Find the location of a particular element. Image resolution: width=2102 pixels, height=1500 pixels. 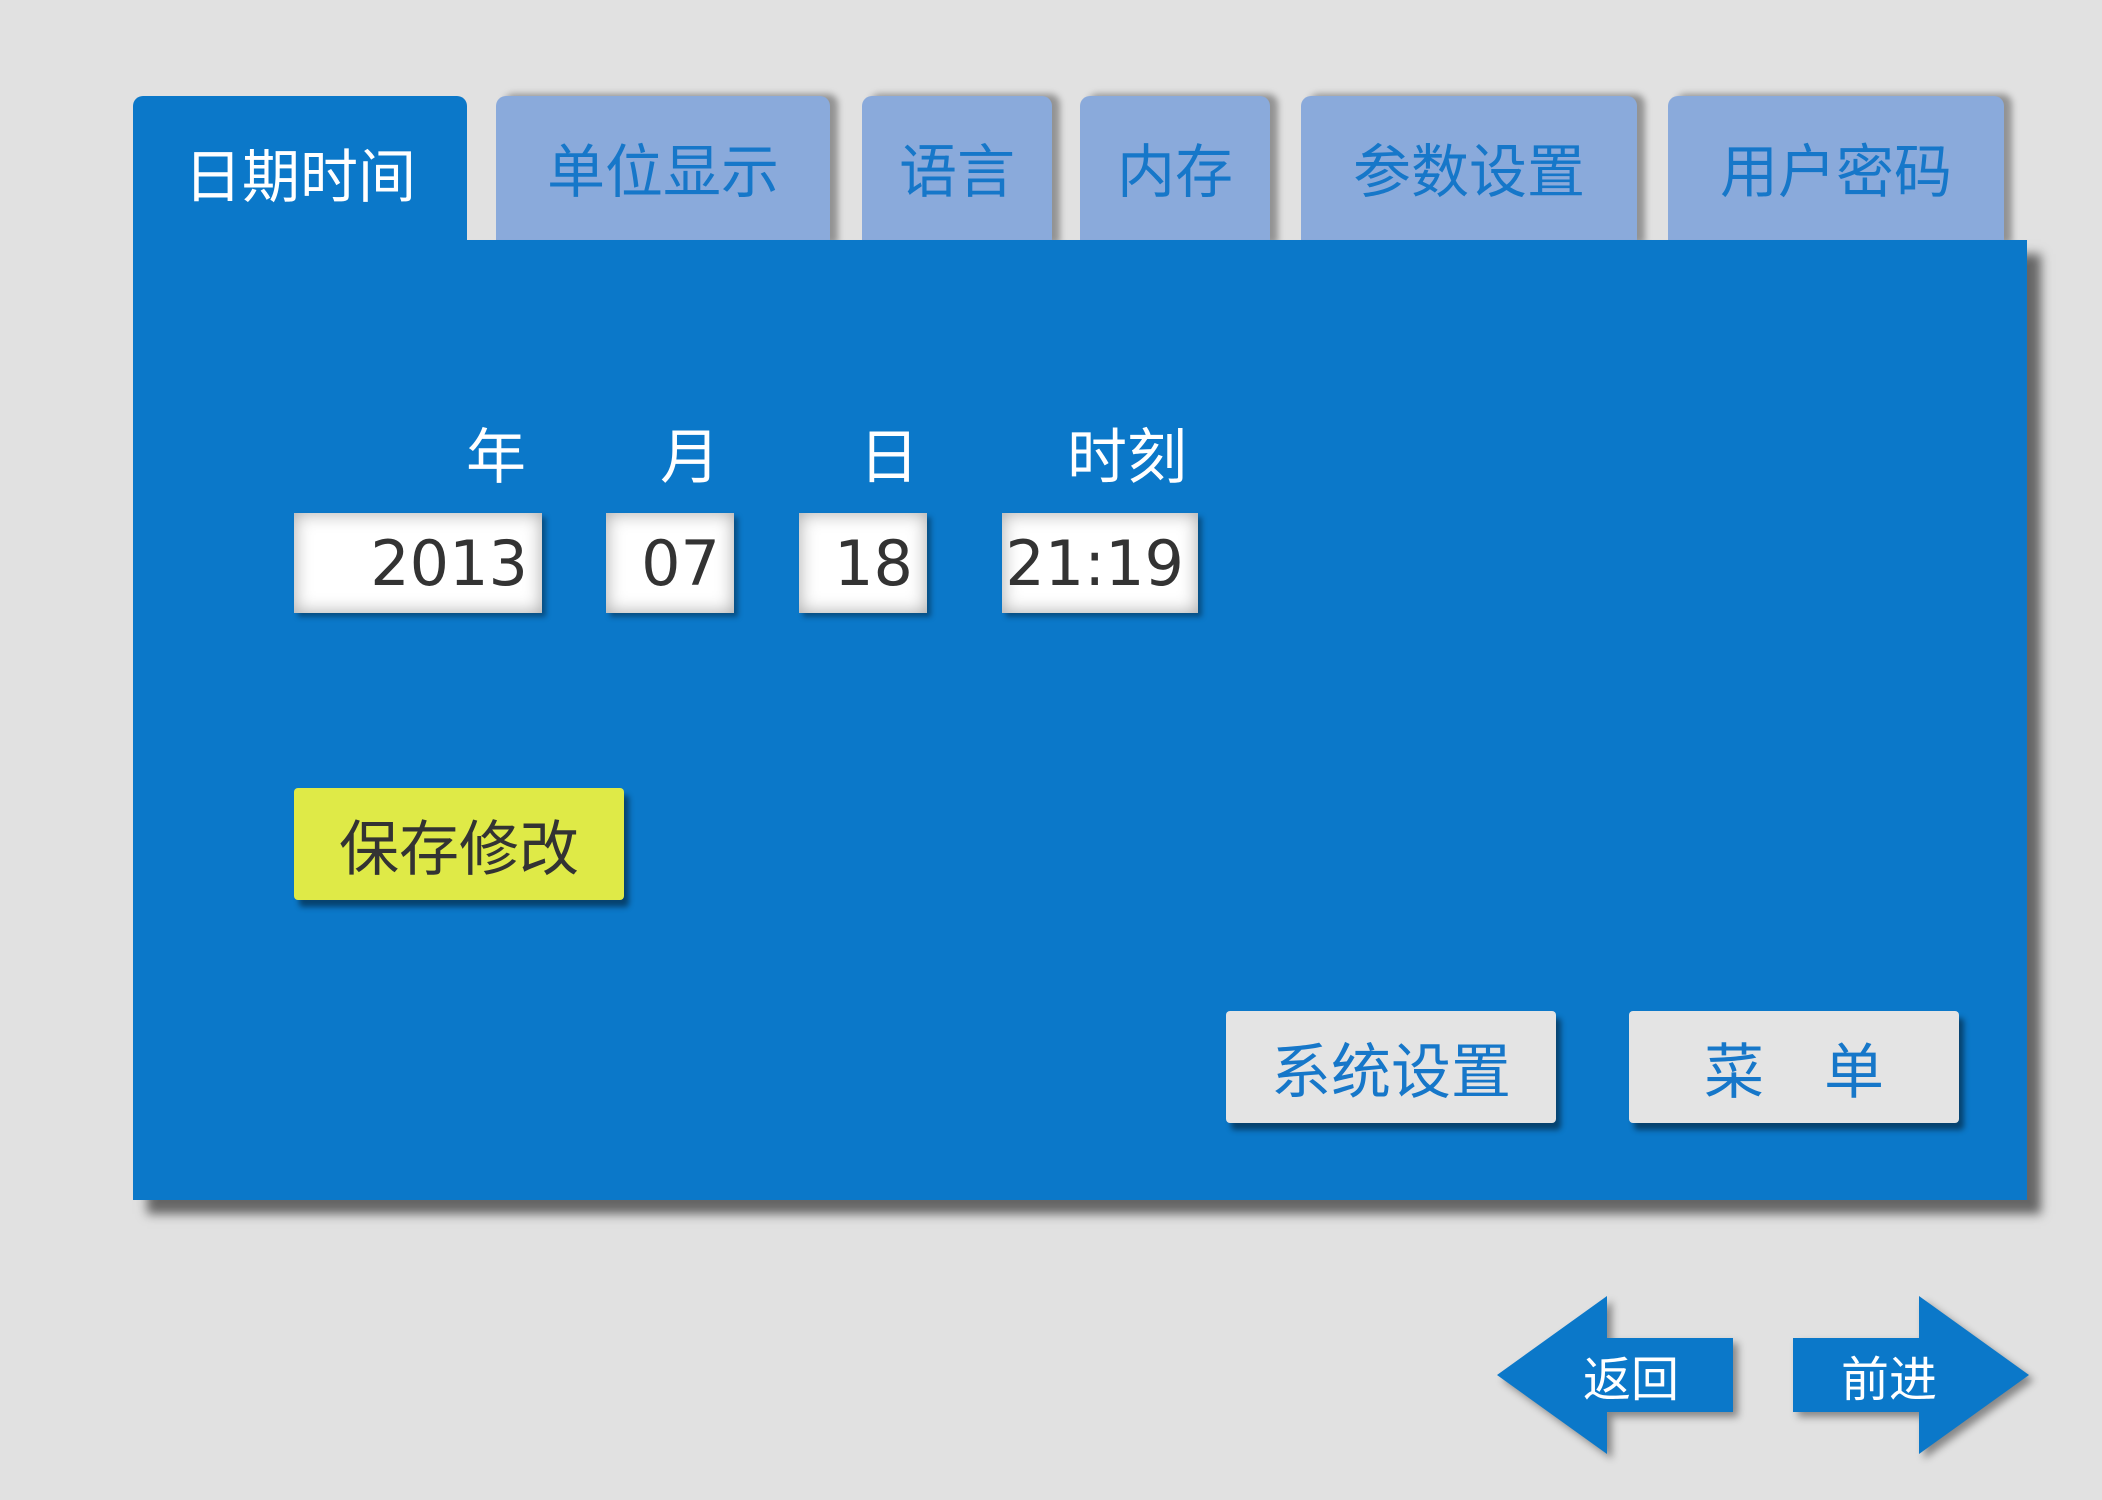

tab-parameter-settings: 参数设置 is located at coordinates (1469, 171).